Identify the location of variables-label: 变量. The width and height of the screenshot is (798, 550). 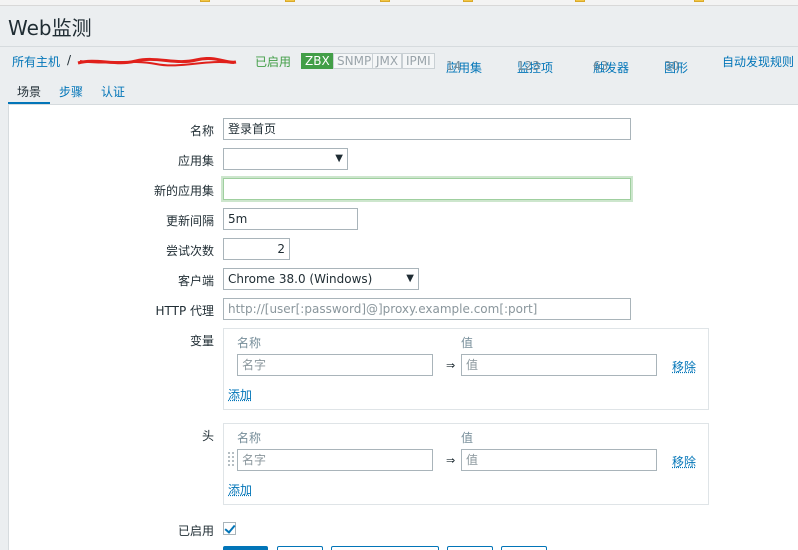
(201, 341).